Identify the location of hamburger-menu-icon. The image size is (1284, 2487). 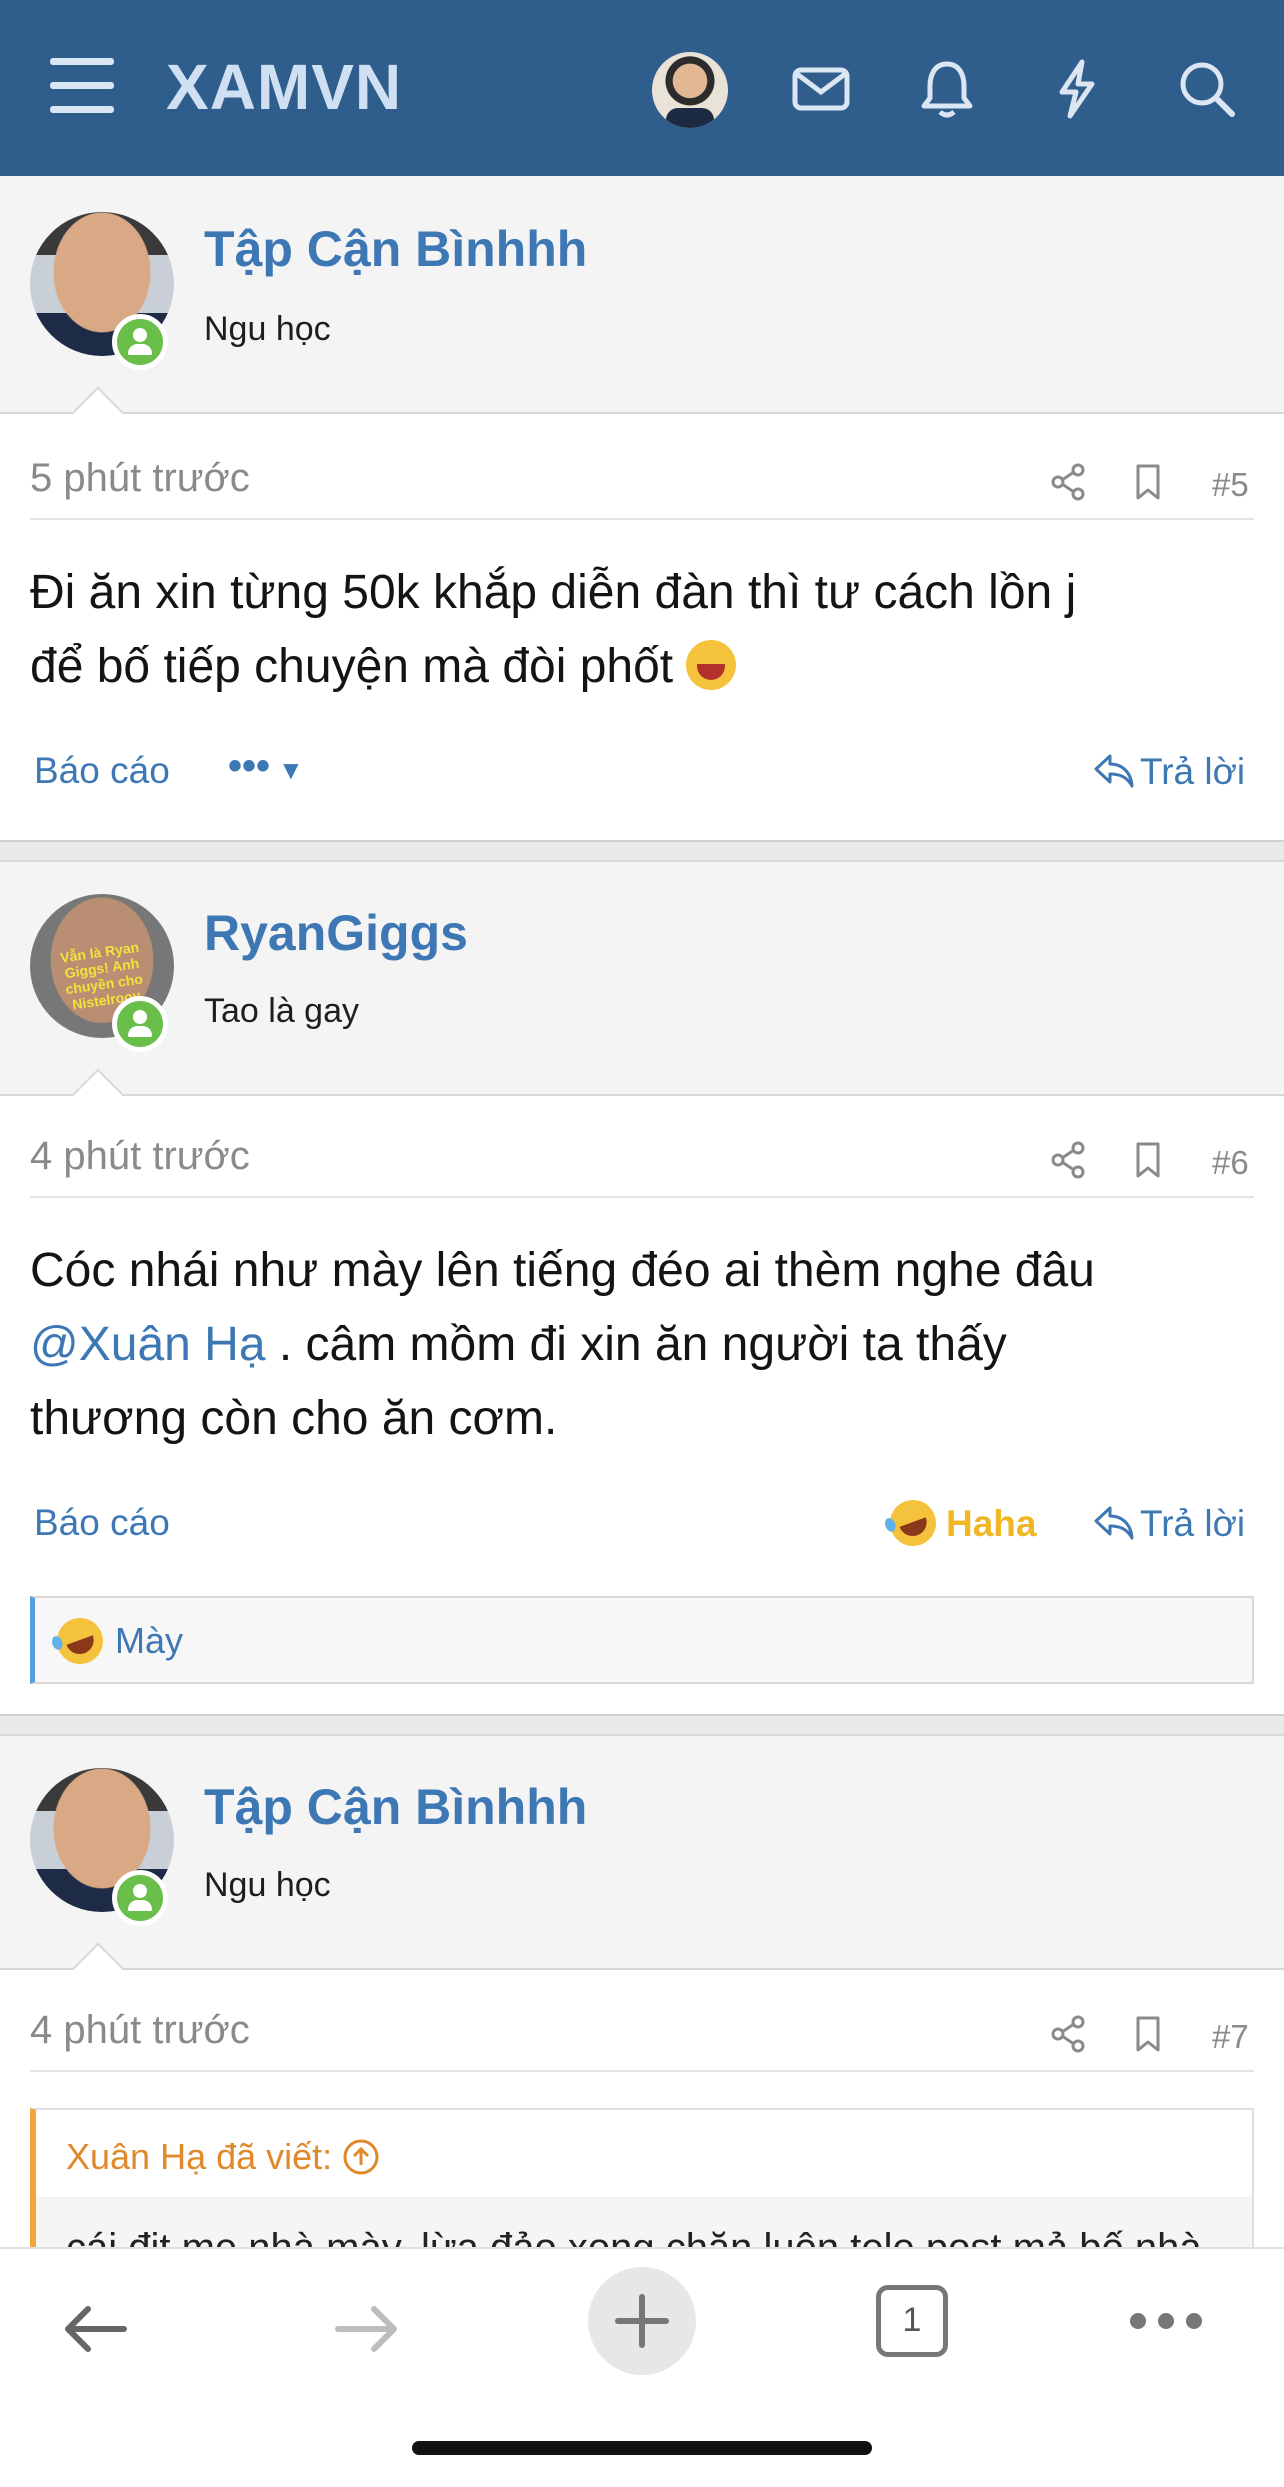
(82, 87).